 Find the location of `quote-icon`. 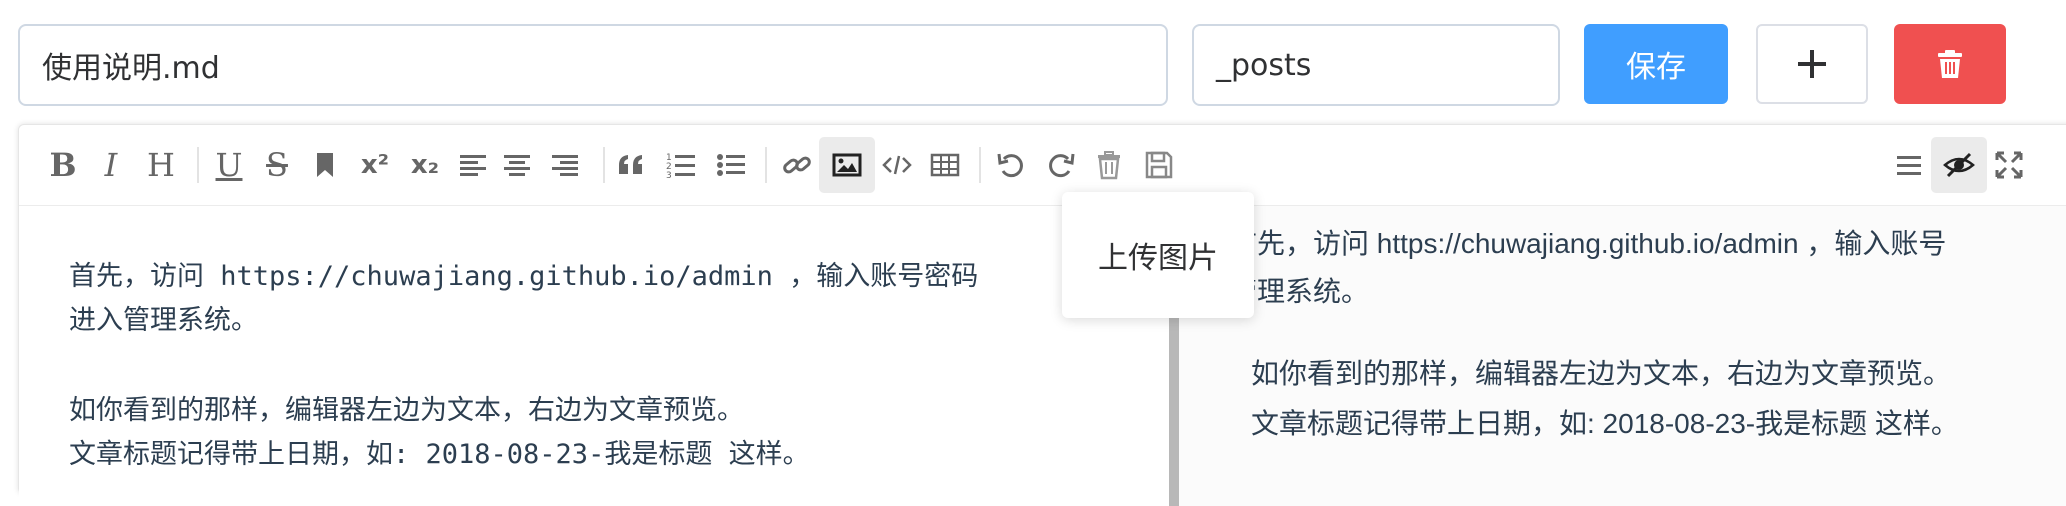

quote-icon is located at coordinates (630, 164).